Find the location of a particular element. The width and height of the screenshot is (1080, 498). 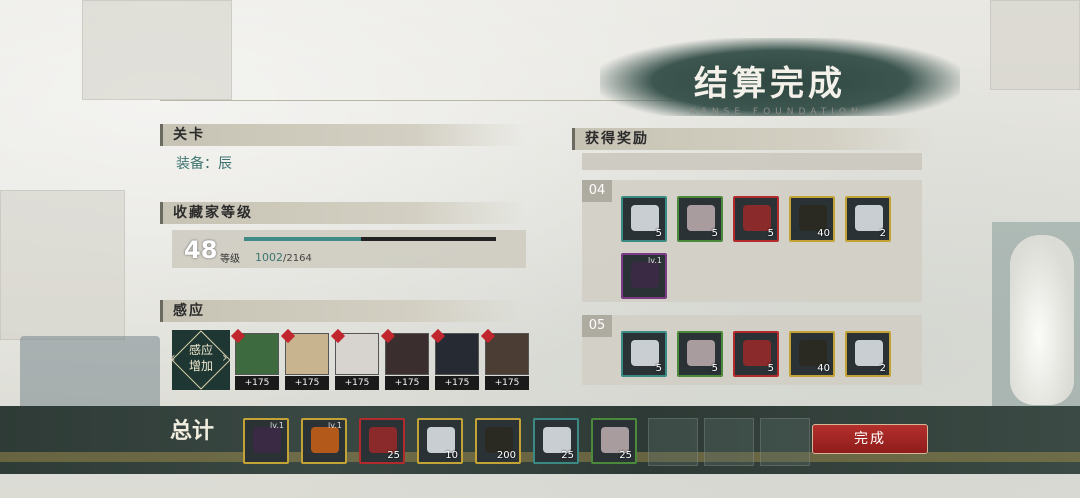

blade-item-icon is located at coordinates (325, 440).